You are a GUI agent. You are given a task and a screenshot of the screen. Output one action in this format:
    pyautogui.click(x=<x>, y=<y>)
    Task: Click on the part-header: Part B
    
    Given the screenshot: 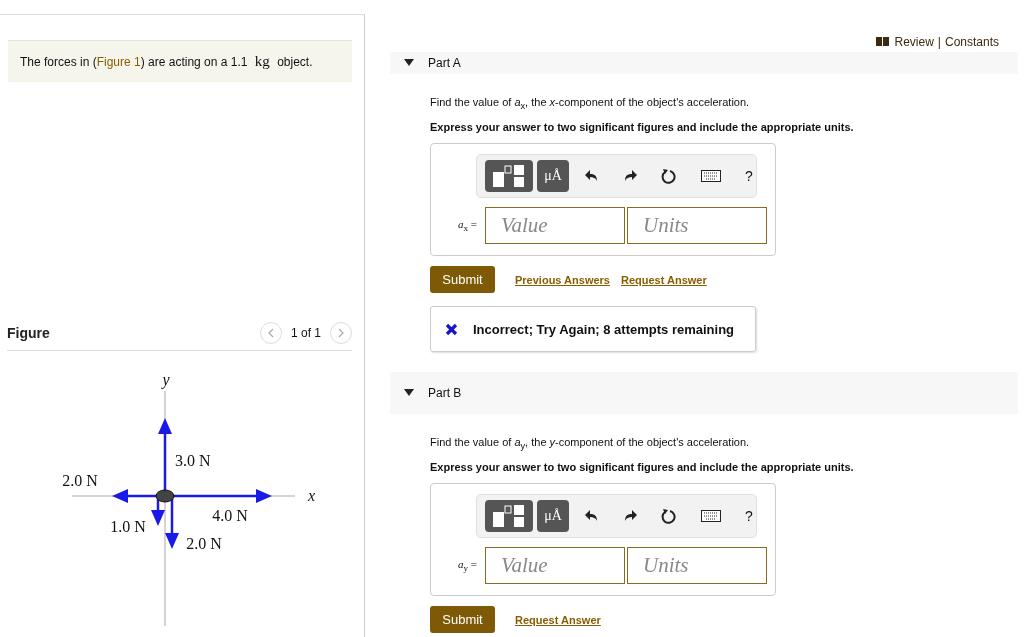 What is the action you would take?
    pyautogui.click(x=704, y=393)
    